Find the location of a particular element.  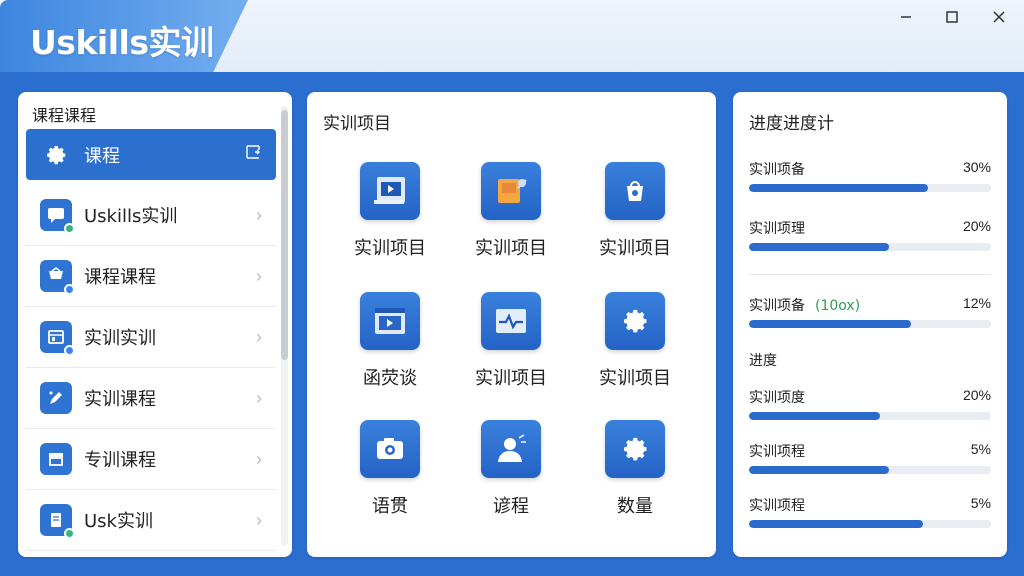

project-tile-label: 语贯 is located at coordinates (390, 506).